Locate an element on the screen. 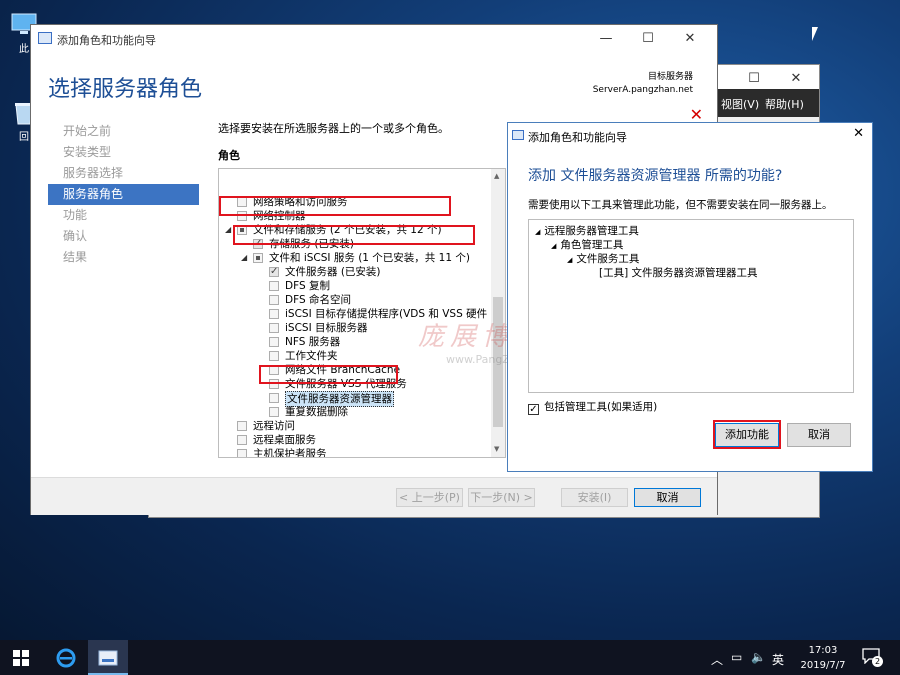  include-tools-checkbox: ✓ 包括管理工具(如果适用) is located at coordinates (592, 407).